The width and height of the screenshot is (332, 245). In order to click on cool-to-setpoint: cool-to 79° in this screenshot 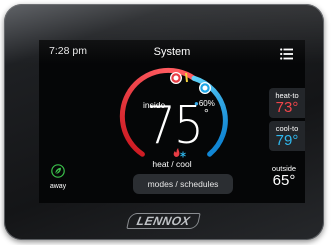, I will do `click(287, 136)`.